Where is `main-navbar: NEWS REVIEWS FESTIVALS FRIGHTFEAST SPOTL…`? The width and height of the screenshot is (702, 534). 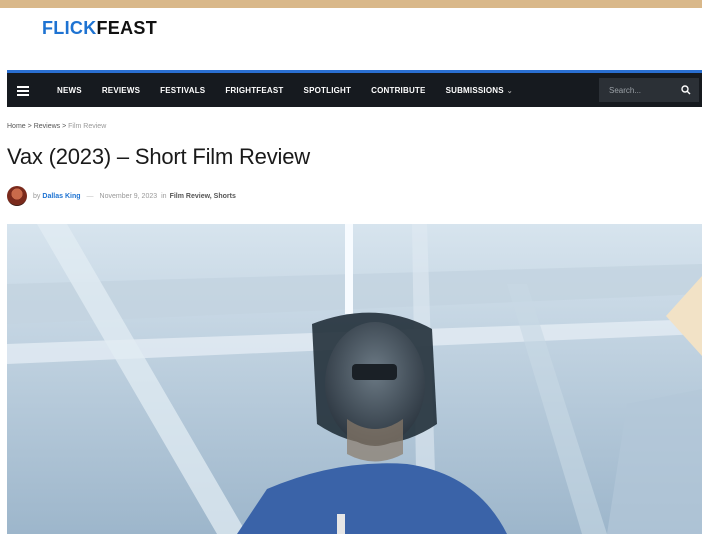 main-navbar: NEWS REVIEWS FESTIVALS FRIGHTFEAST SPOTL… is located at coordinates (354, 90).